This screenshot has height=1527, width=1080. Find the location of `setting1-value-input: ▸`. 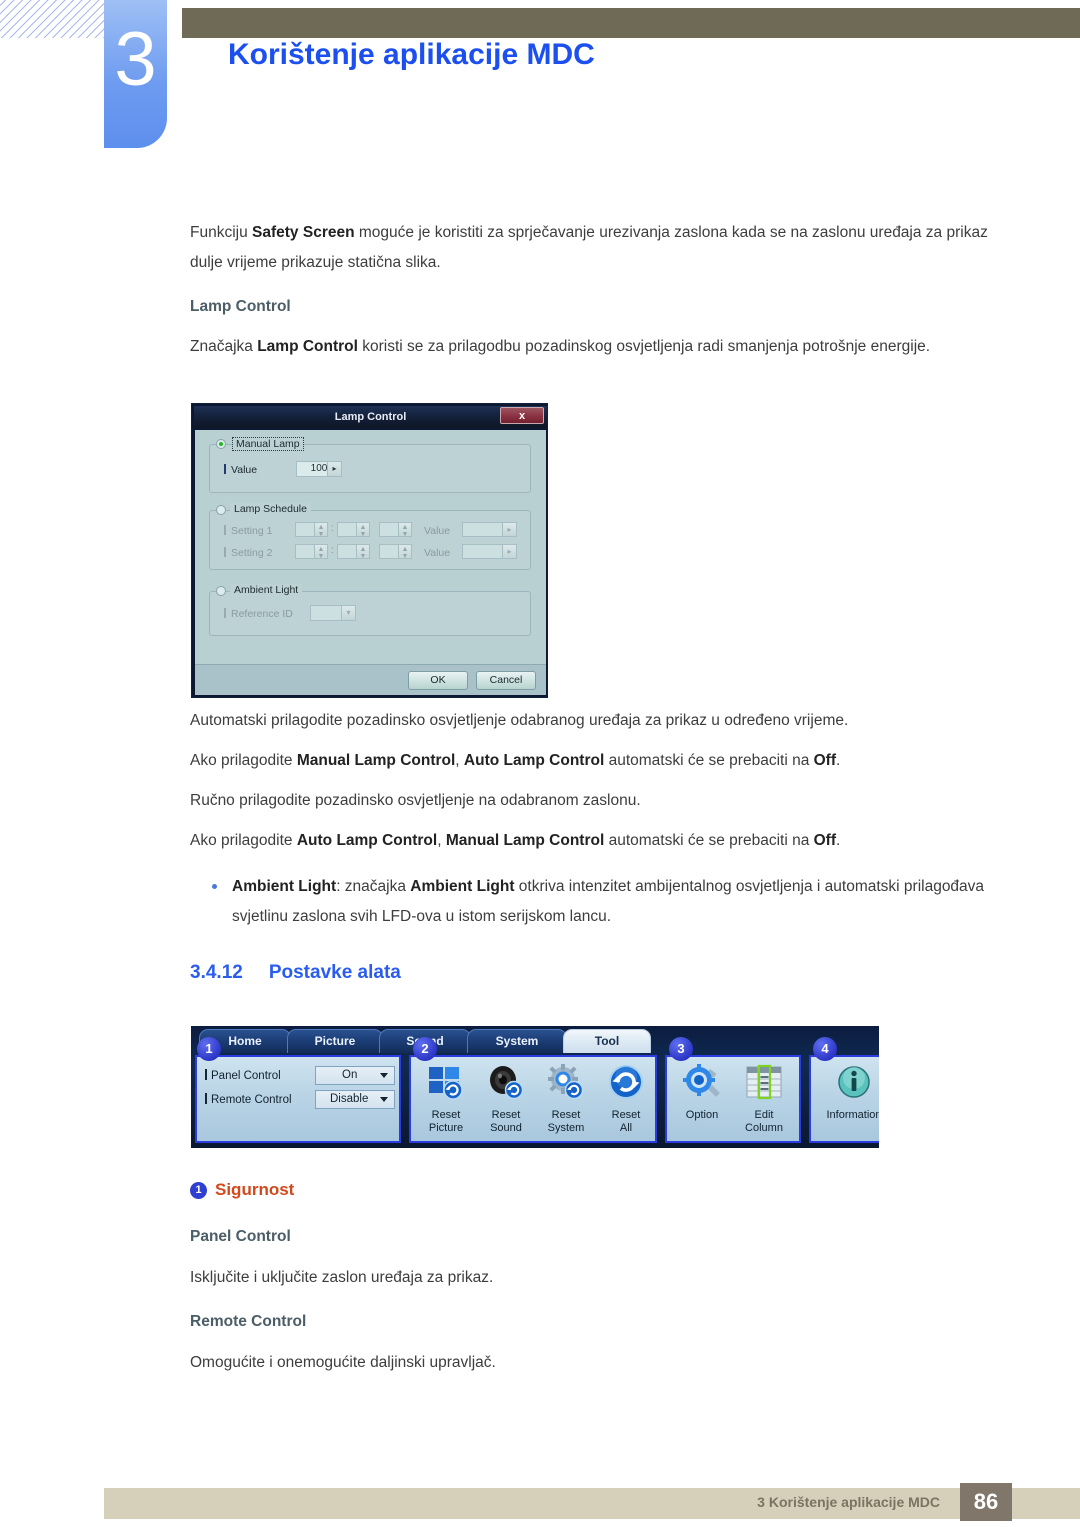

setting1-value-input: ▸ is located at coordinates (489, 529).